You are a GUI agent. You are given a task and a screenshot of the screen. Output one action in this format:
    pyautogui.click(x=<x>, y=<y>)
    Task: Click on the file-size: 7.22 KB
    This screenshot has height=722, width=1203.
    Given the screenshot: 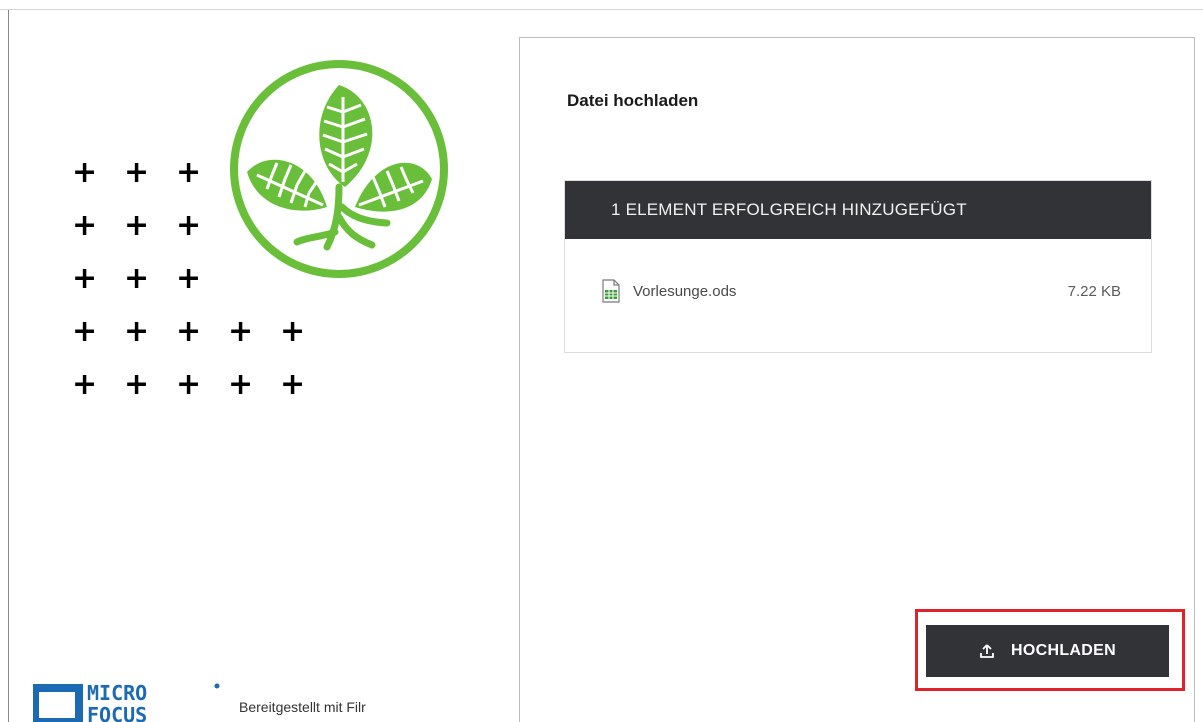 What is the action you would take?
    pyautogui.click(x=1094, y=291)
    